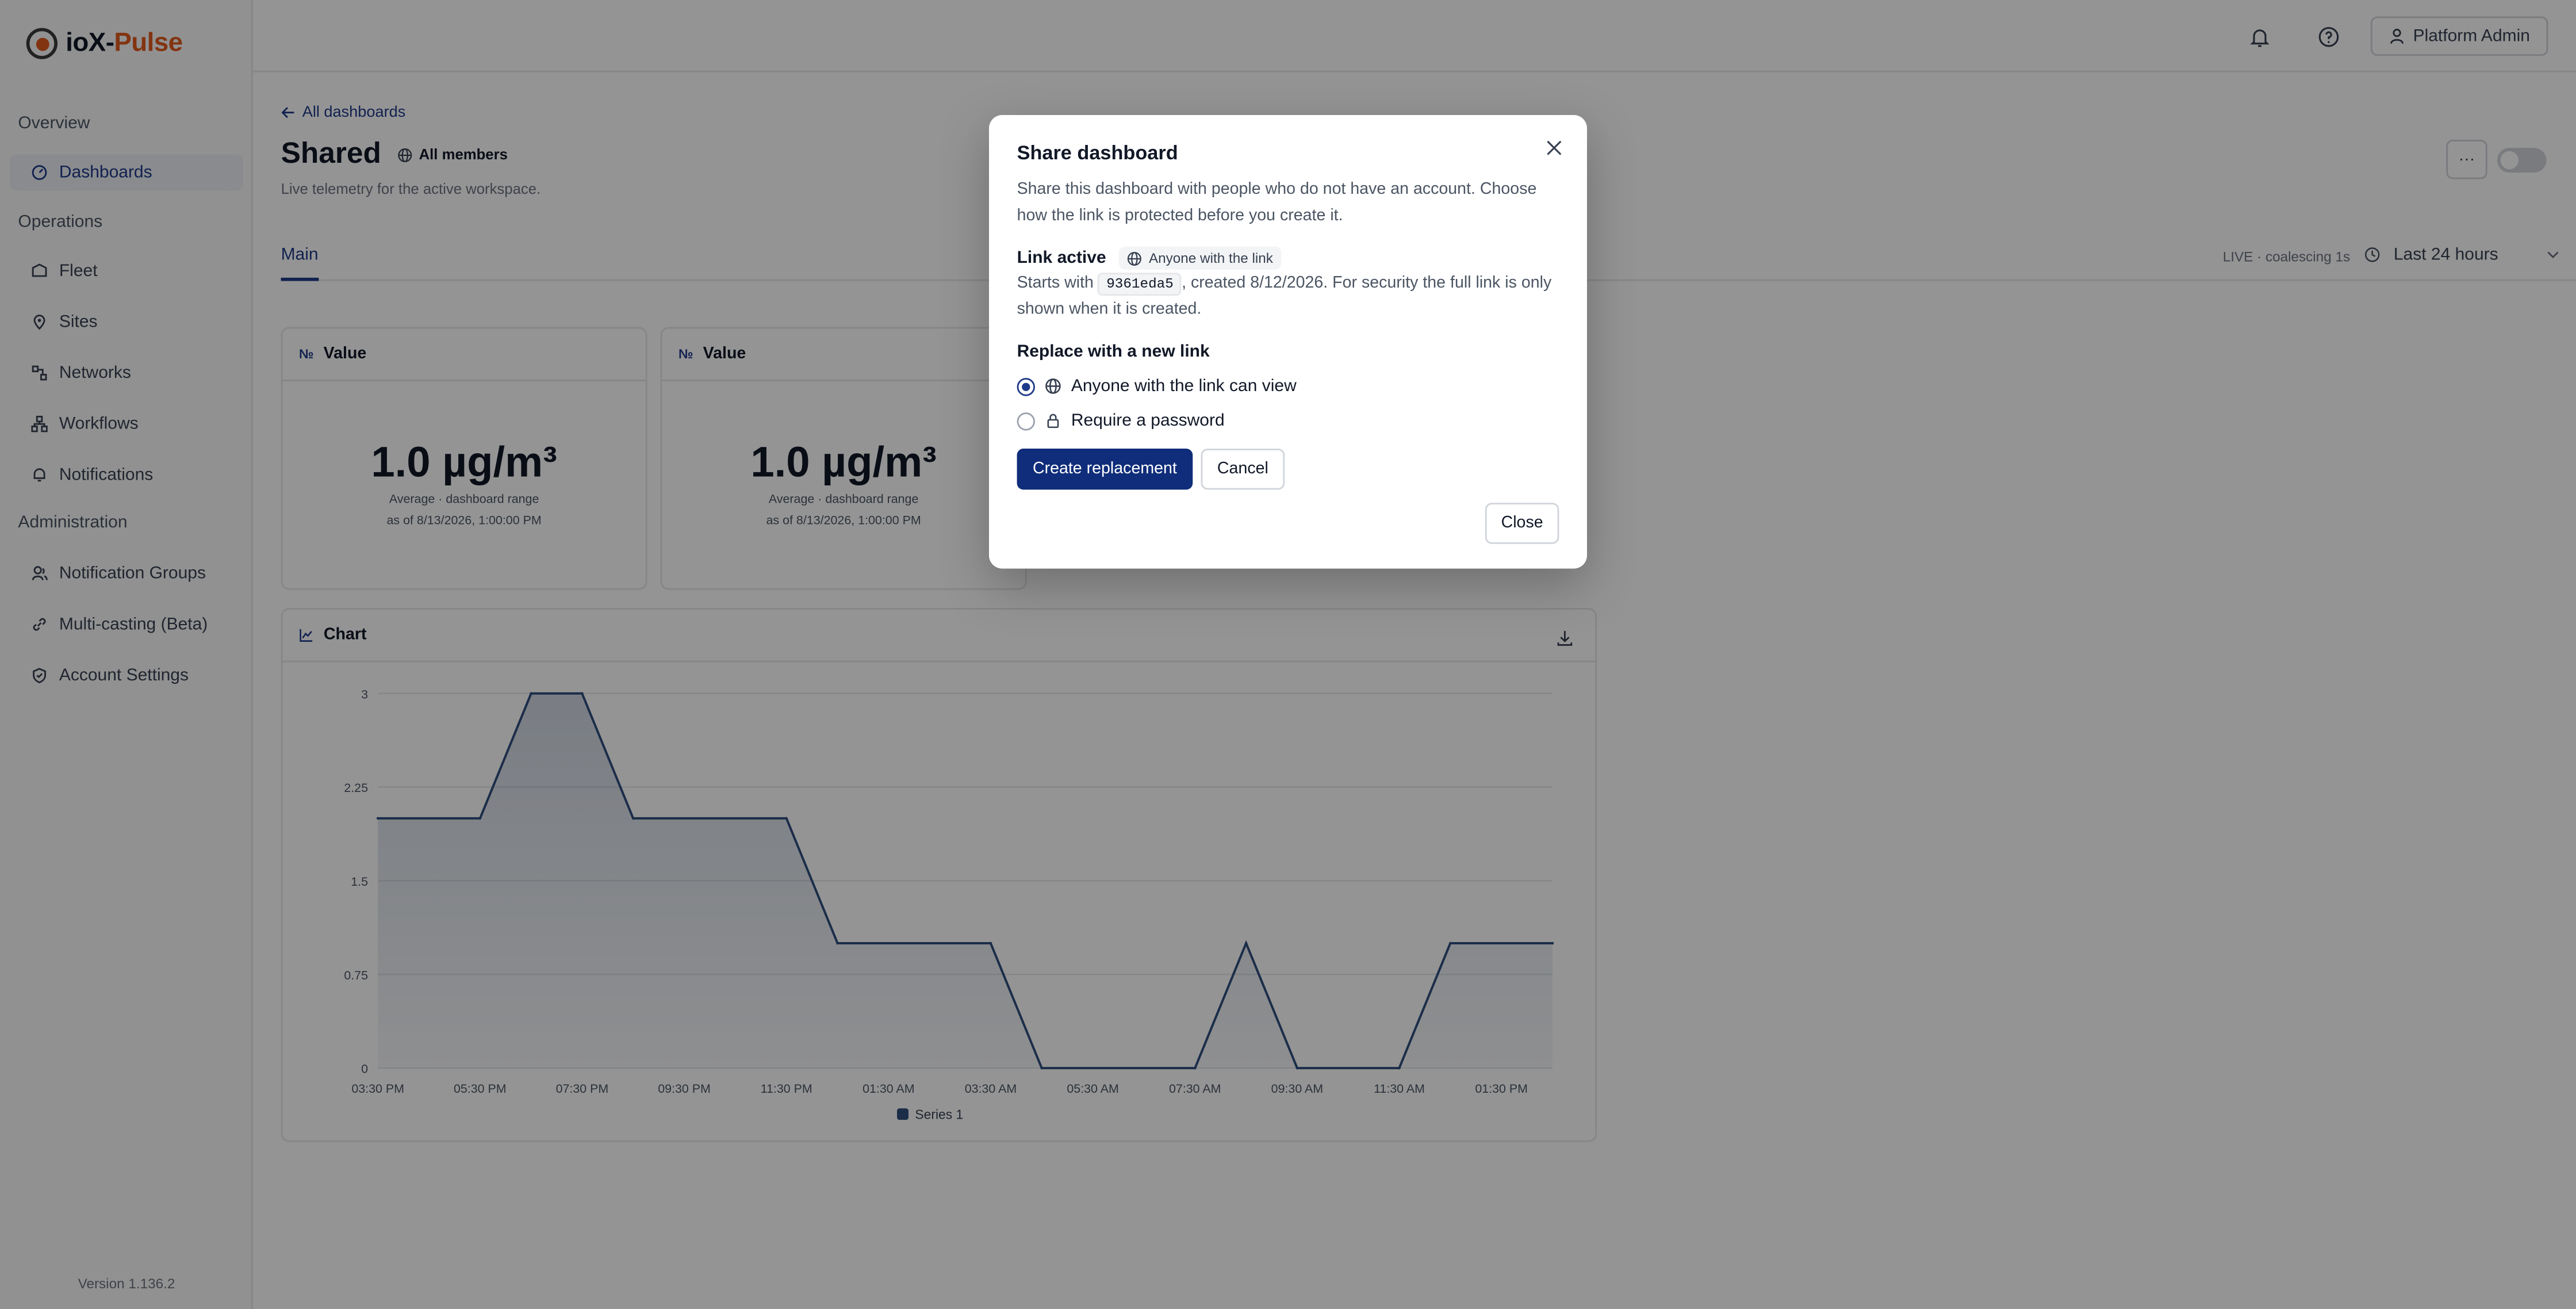 The width and height of the screenshot is (2576, 1309). I want to click on link-scope-badge: Anyone with the link, so click(1200, 258).